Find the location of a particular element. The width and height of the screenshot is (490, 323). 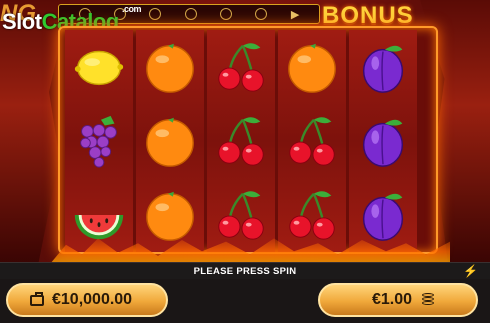

watermark-com: .com is located at coordinates (132, 9).